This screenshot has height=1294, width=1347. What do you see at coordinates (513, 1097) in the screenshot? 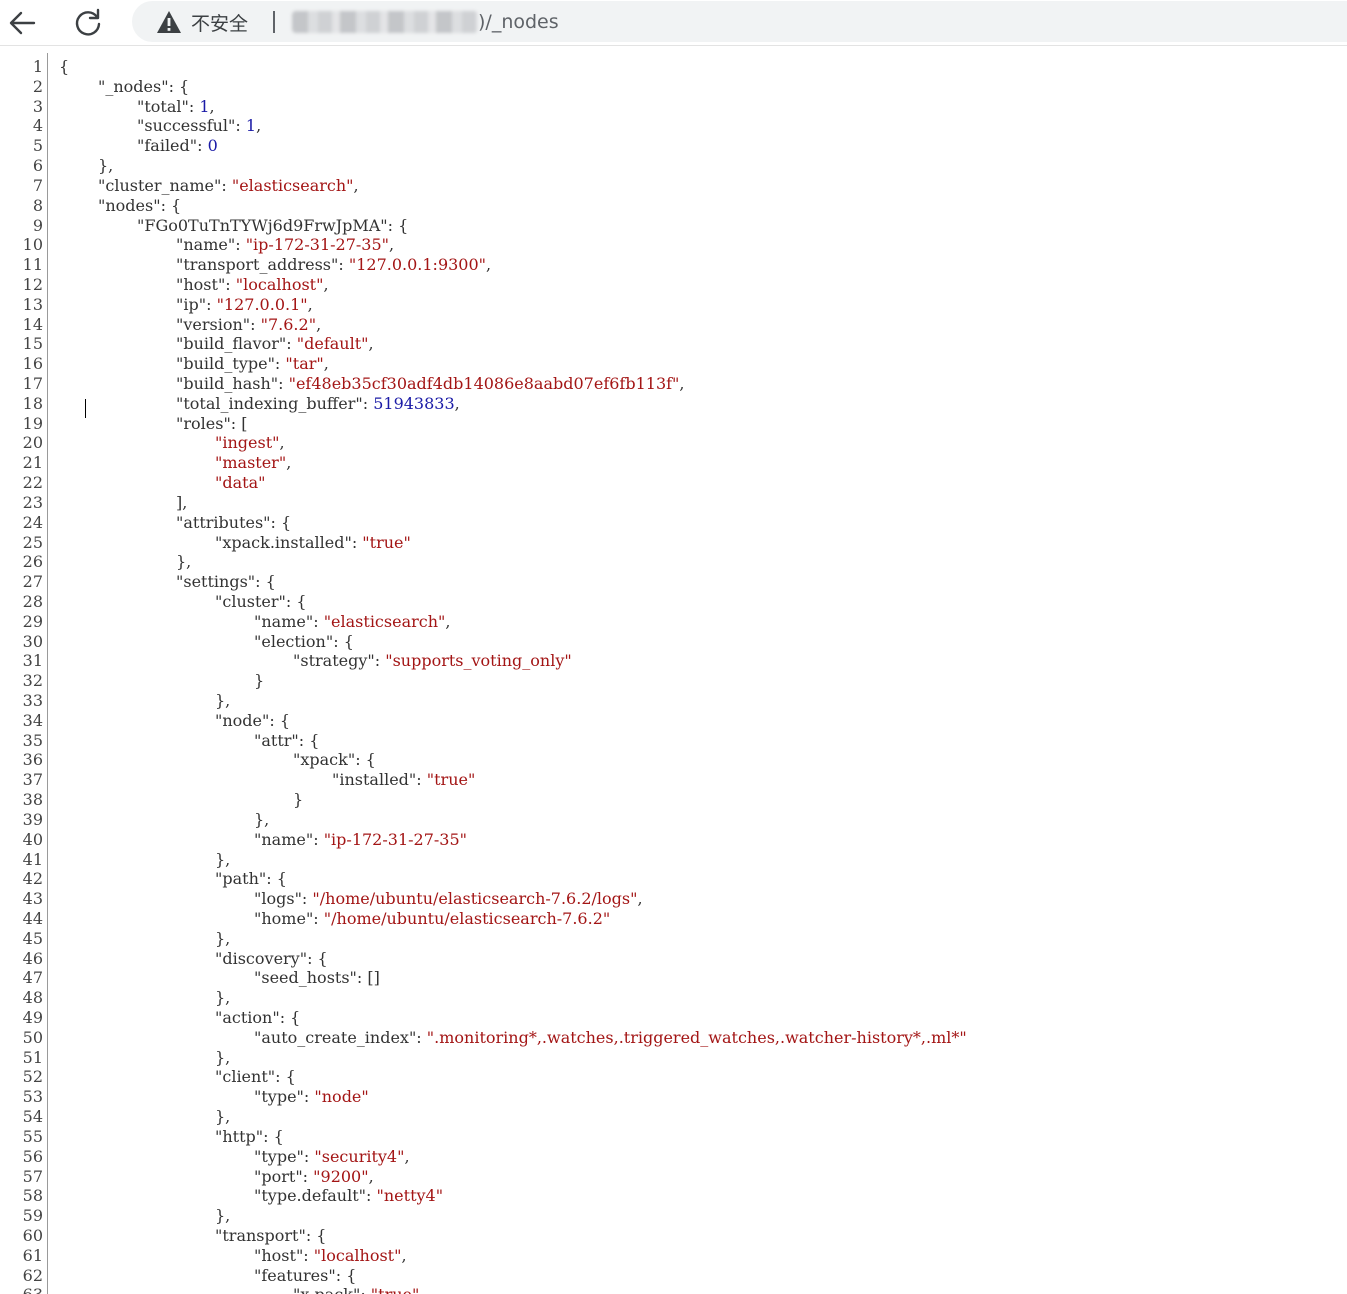
I see `code-line: "type": "node"` at bounding box center [513, 1097].